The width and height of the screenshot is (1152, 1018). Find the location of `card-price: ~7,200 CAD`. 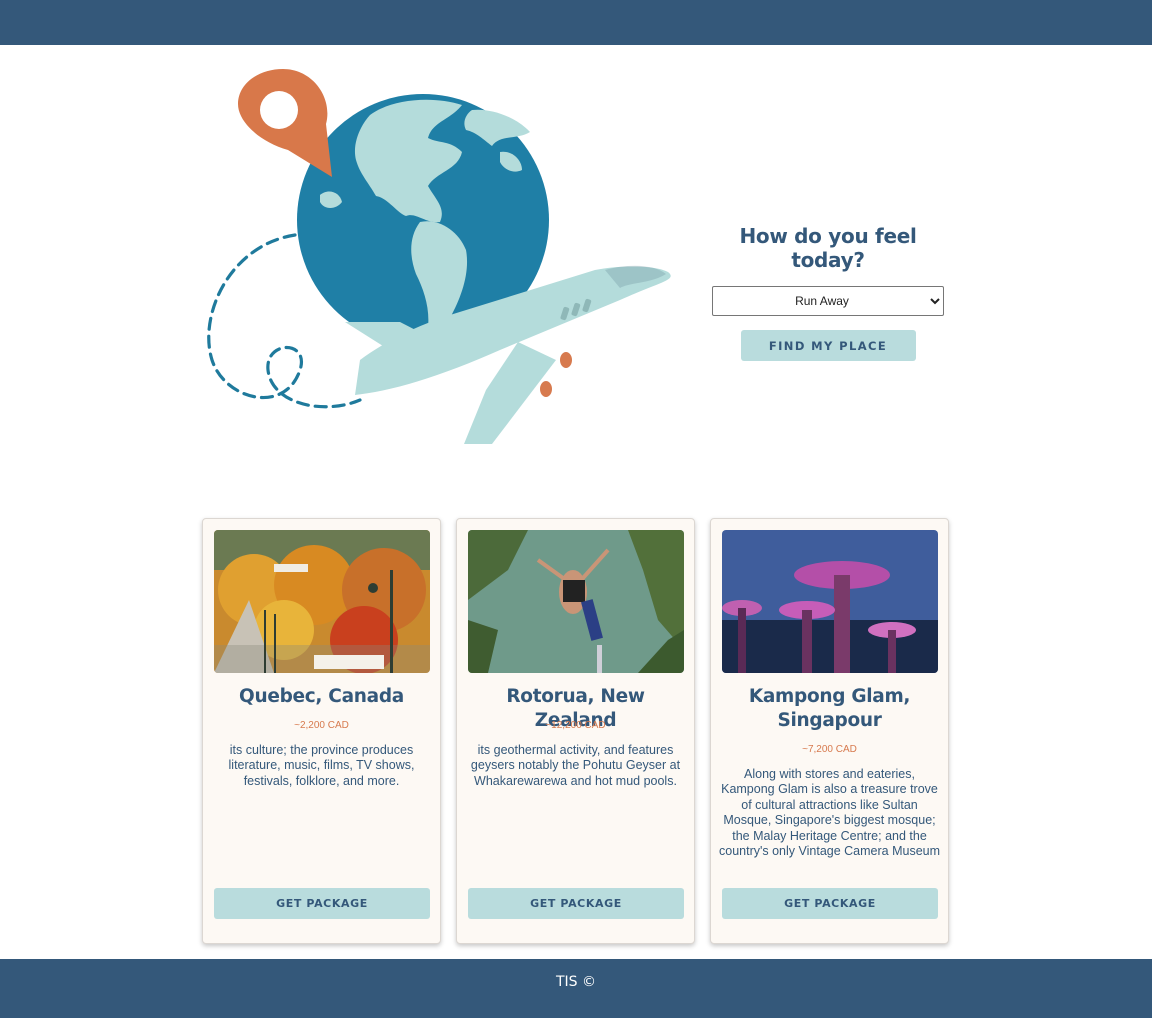

card-price: ~7,200 CAD is located at coordinates (829, 749).